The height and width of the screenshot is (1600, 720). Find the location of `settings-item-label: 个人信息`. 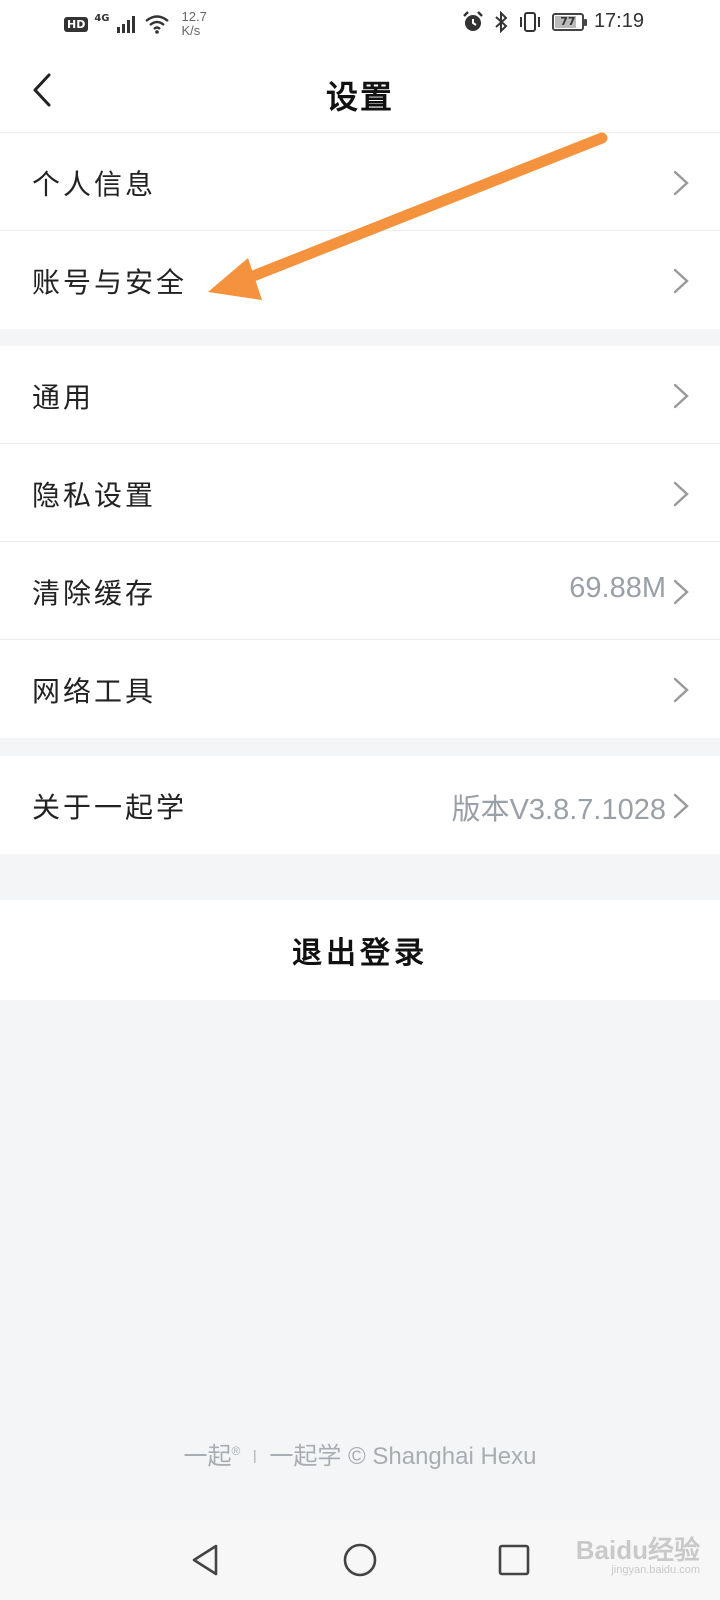

settings-item-label: 个人信息 is located at coordinates (94, 184).